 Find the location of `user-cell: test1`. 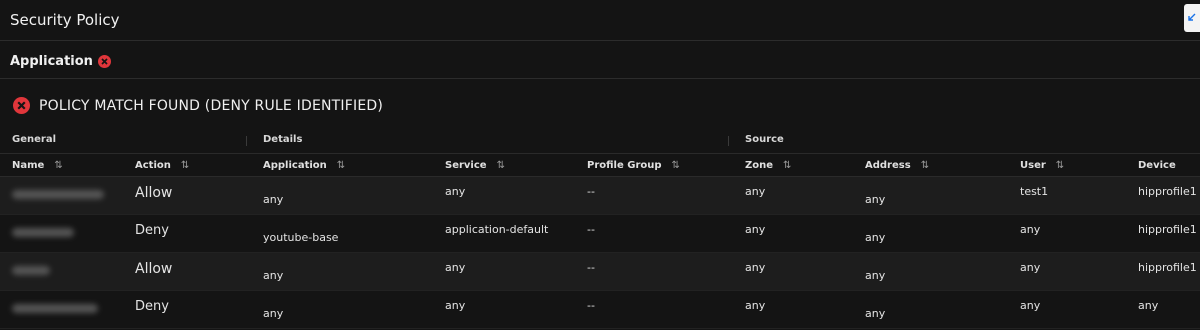

user-cell: test1 is located at coordinates (1067, 195).